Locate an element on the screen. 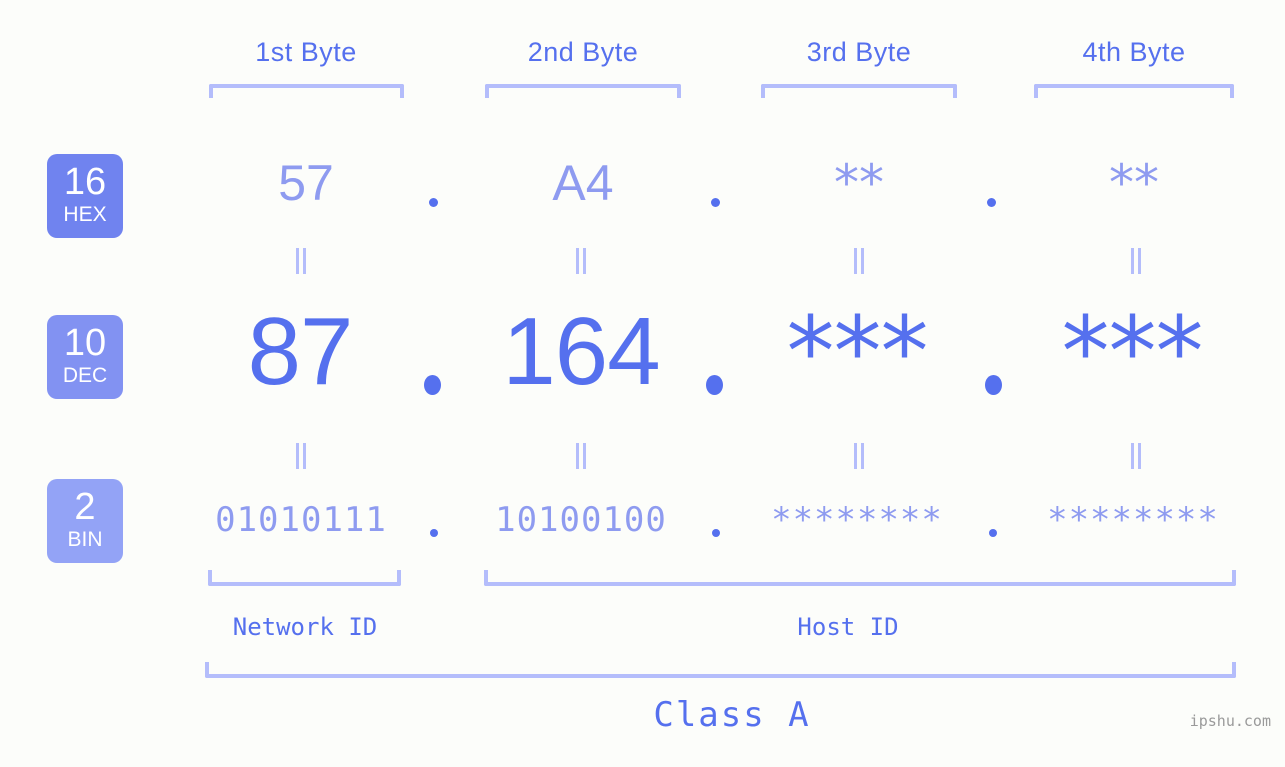 The image size is (1285, 767). byte-header-3: 3rd Byte is located at coordinates (859, 52).